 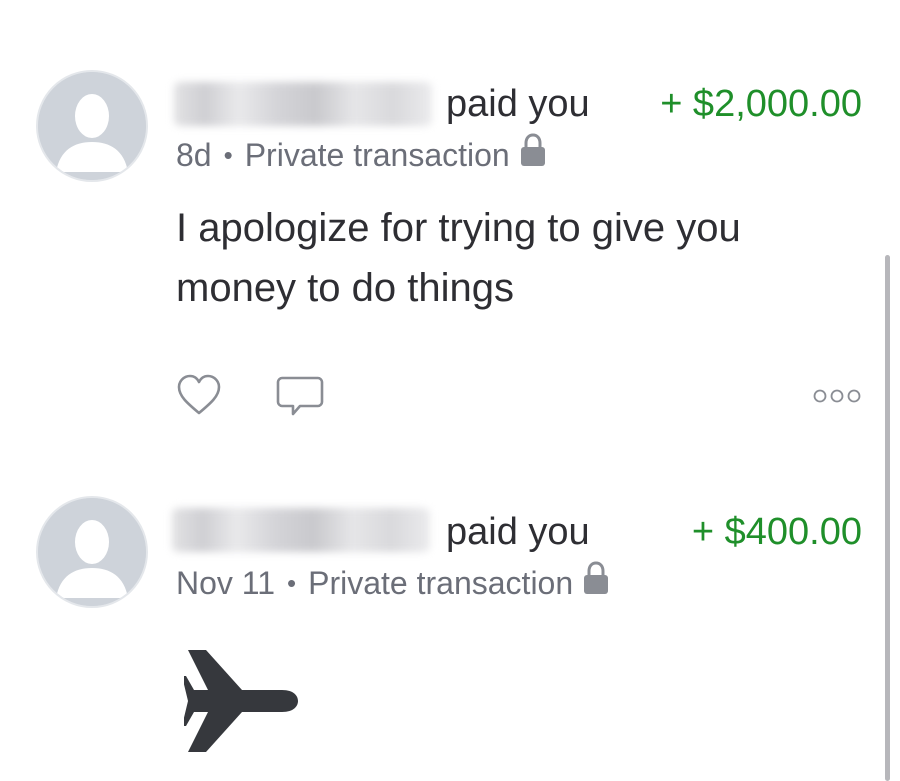 What do you see at coordinates (837, 398) in the screenshot?
I see `more-options-icon` at bounding box center [837, 398].